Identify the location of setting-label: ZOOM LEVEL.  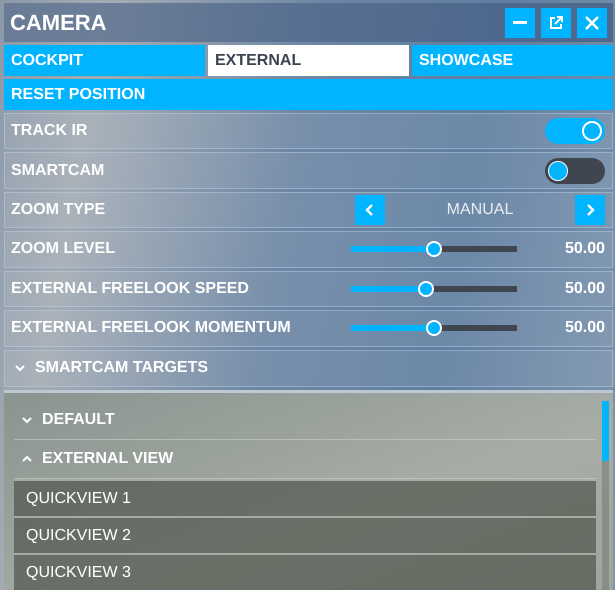
(63, 249).